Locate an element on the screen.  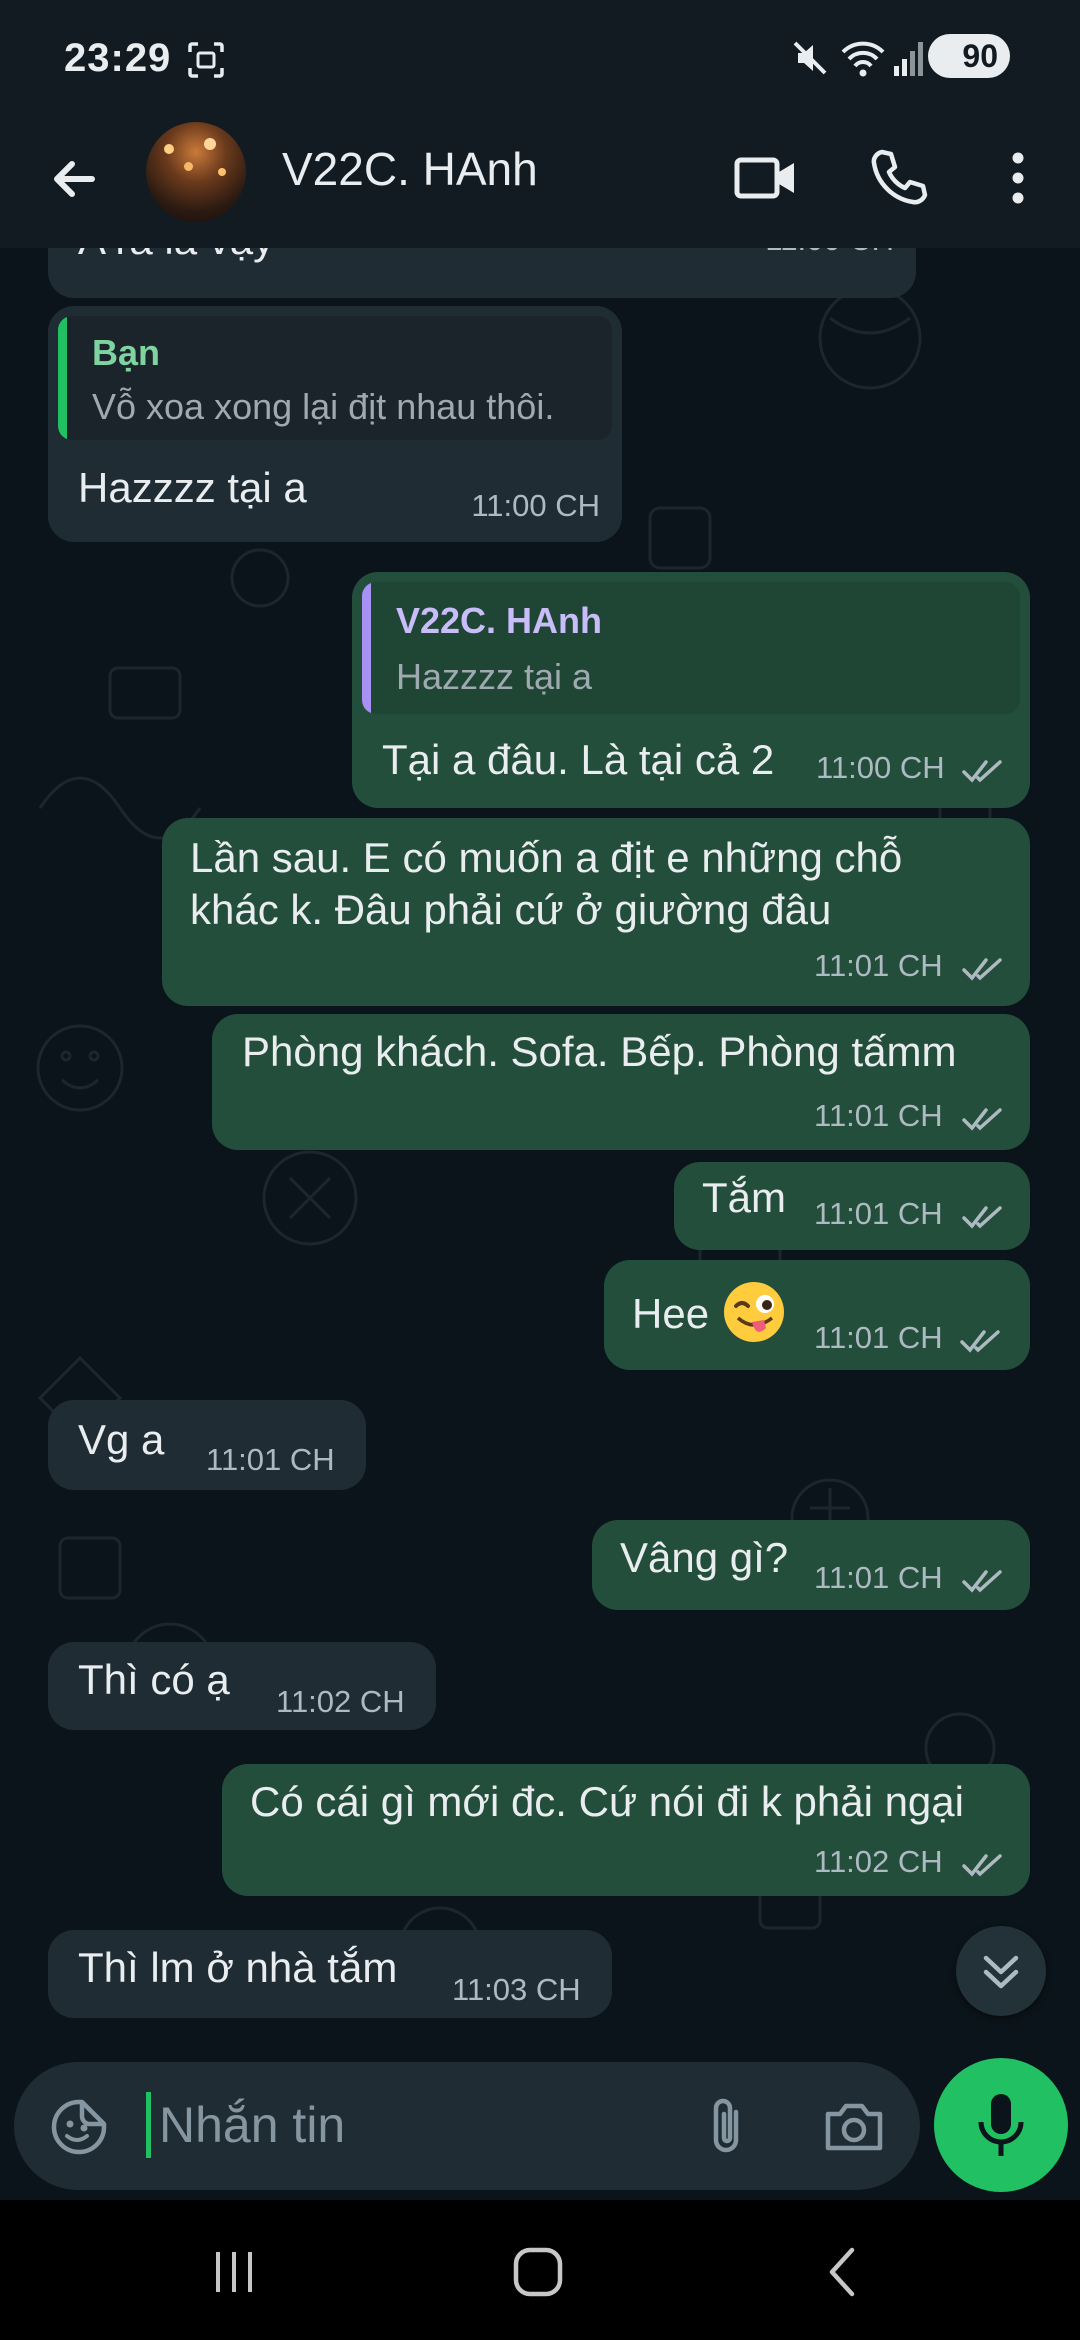
message-bubble-outgoing: Tắm 11:01 CH is located at coordinates (852, 1206).